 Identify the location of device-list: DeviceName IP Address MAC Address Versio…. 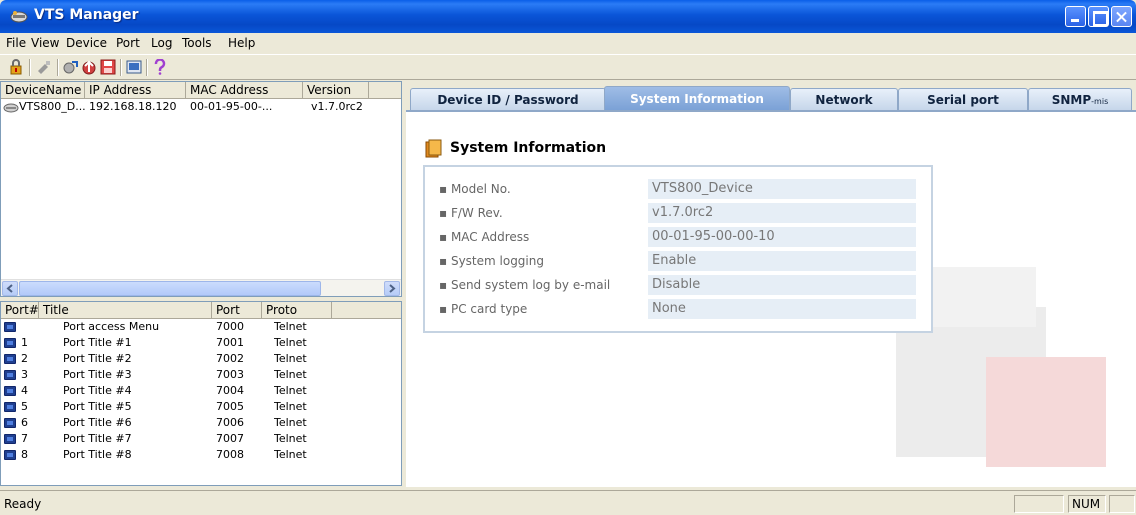
(201, 189).